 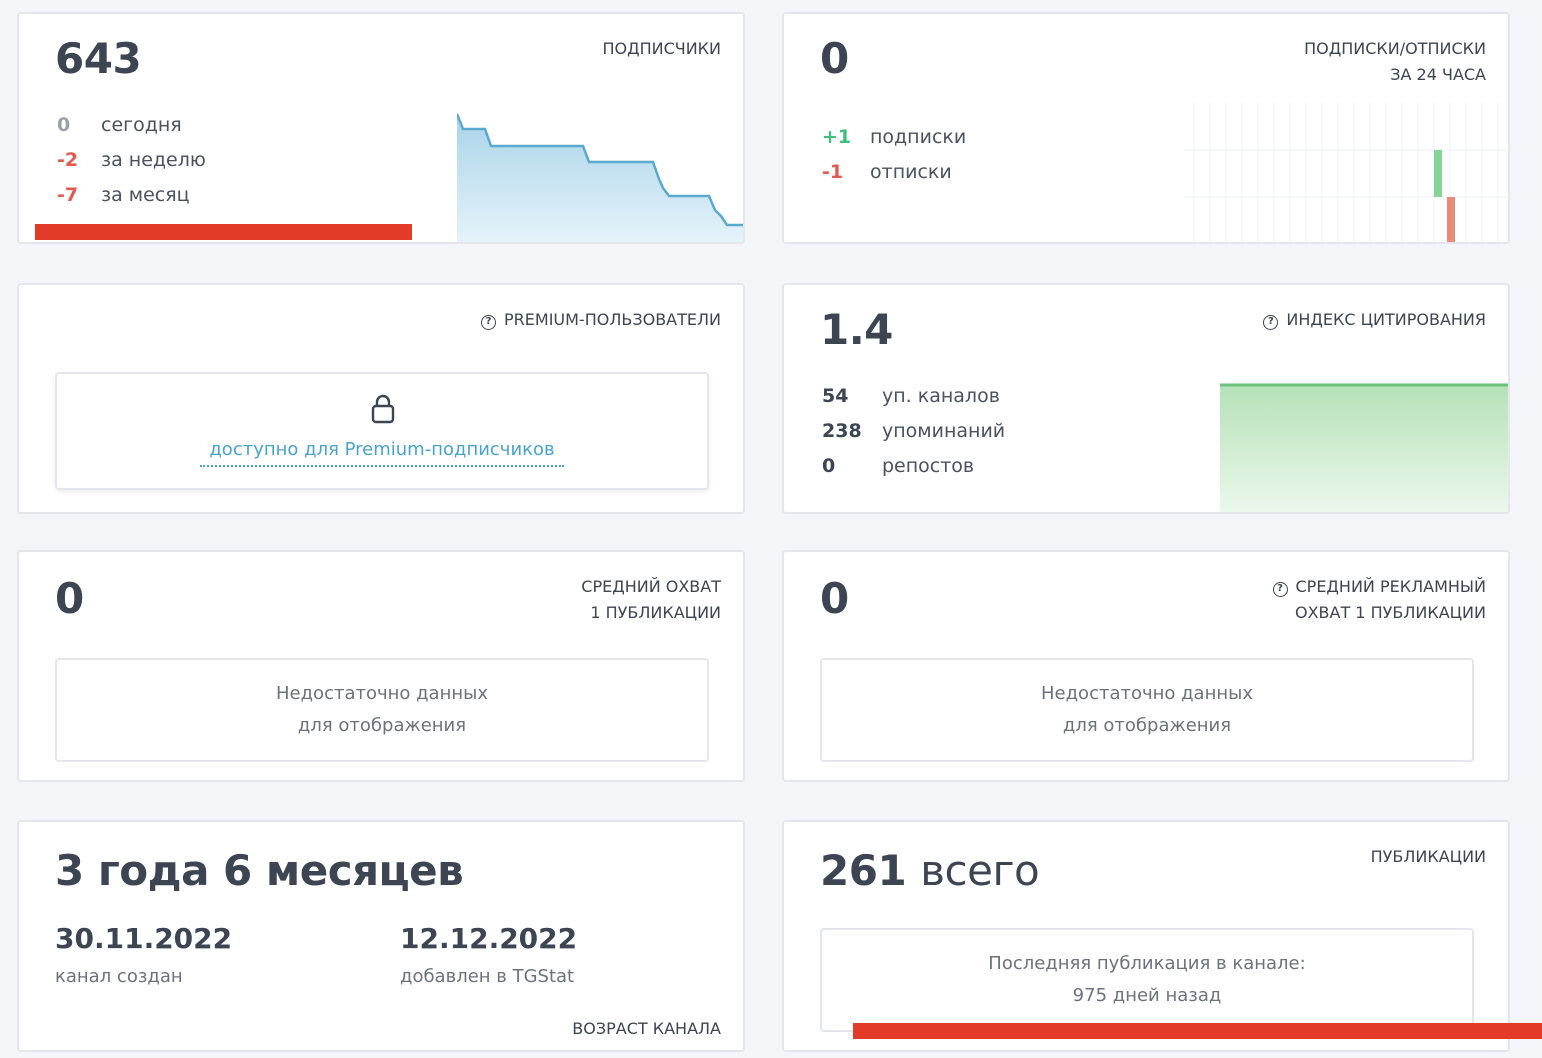 What do you see at coordinates (651, 600) in the screenshot?
I see `avg-reach-title: СРЕДНИЙ ОХВАТ 1 ПУБЛИКАЦИИ` at bounding box center [651, 600].